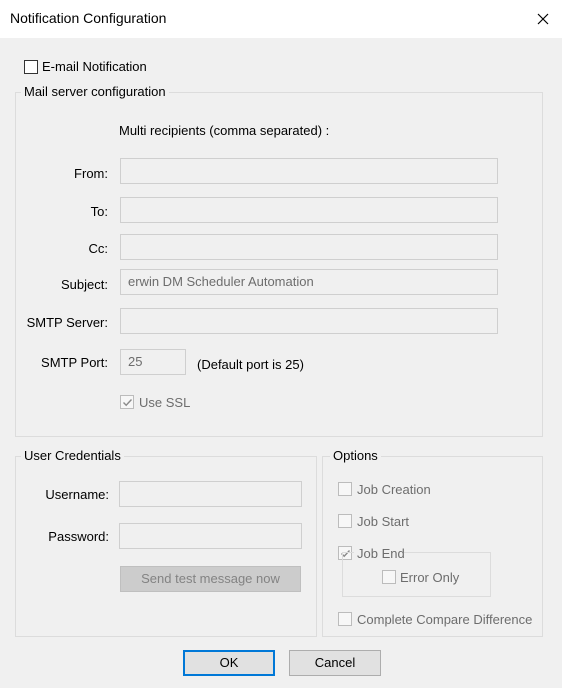 The height and width of the screenshot is (688, 562). I want to click on job-start-checkbox, so click(345, 521).